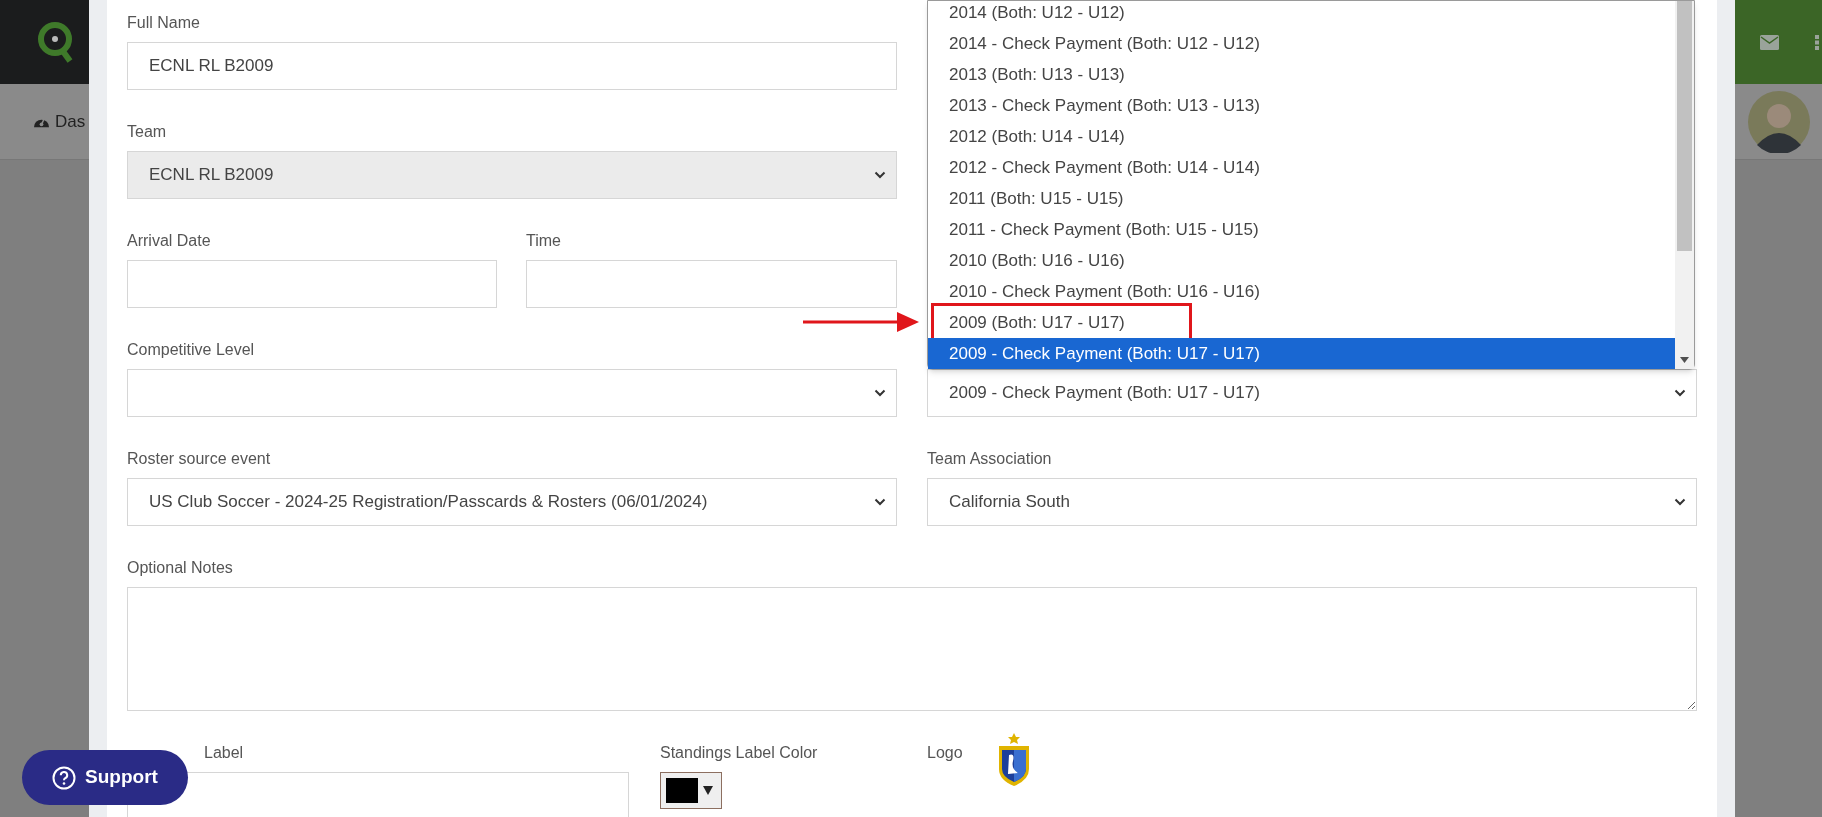  Describe the element at coordinates (224, 753) in the screenshot. I see `field-label: Label` at that location.